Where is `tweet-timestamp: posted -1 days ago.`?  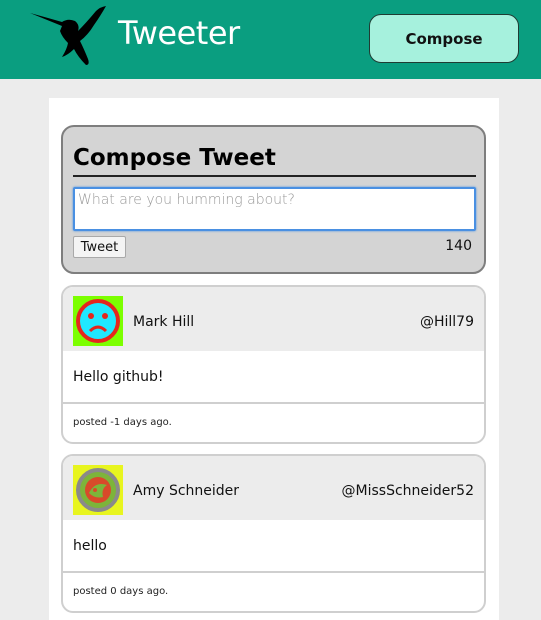 tweet-timestamp: posted -1 days ago. is located at coordinates (122, 422).